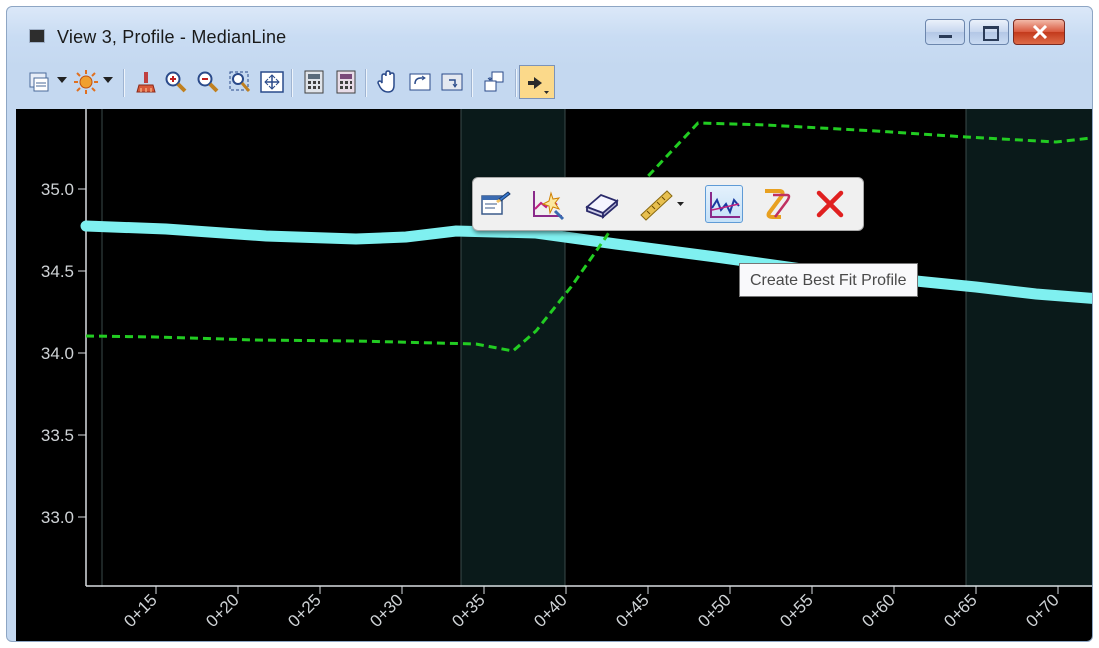  I want to click on fit-view-icon, so click(272, 82).